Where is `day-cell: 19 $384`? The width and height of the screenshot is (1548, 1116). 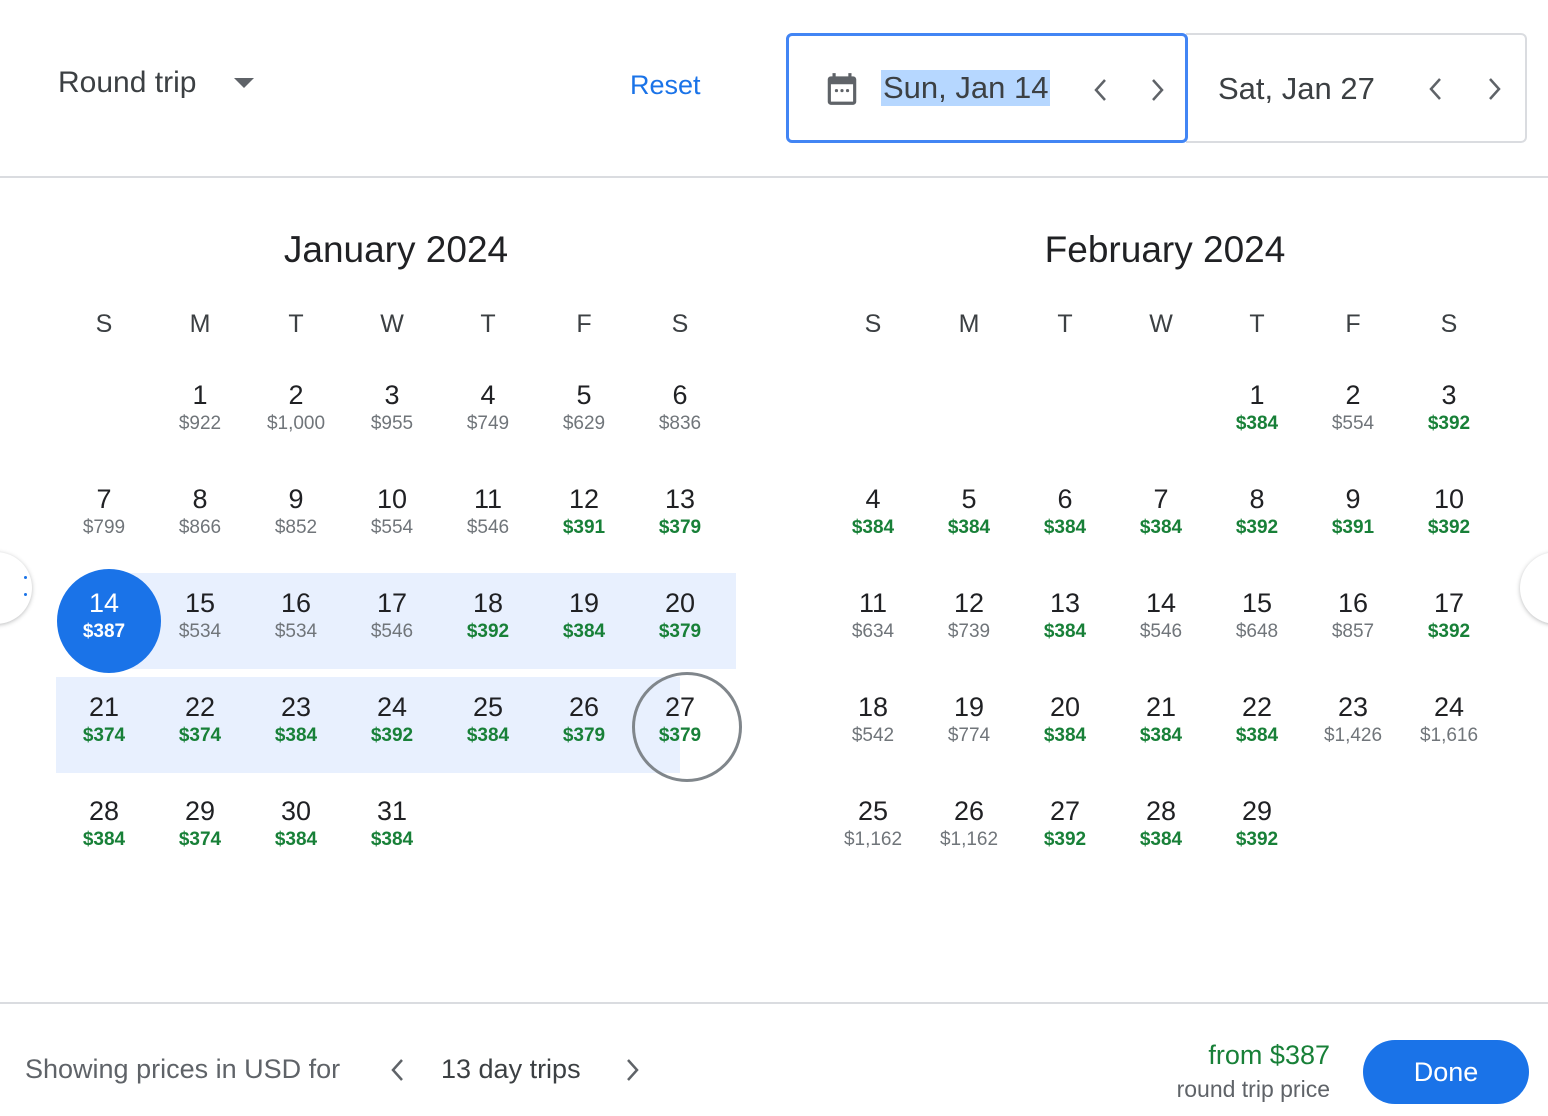
day-cell: 19 $384 is located at coordinates (584, 621).